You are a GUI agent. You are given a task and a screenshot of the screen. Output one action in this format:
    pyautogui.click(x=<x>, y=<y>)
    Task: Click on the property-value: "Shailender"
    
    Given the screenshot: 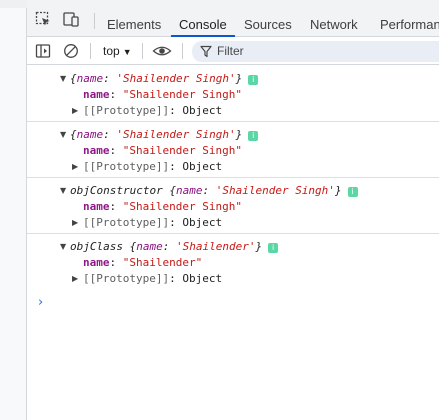 What is the action you would take?
    pyautogui.click(x=162, y=262)
    